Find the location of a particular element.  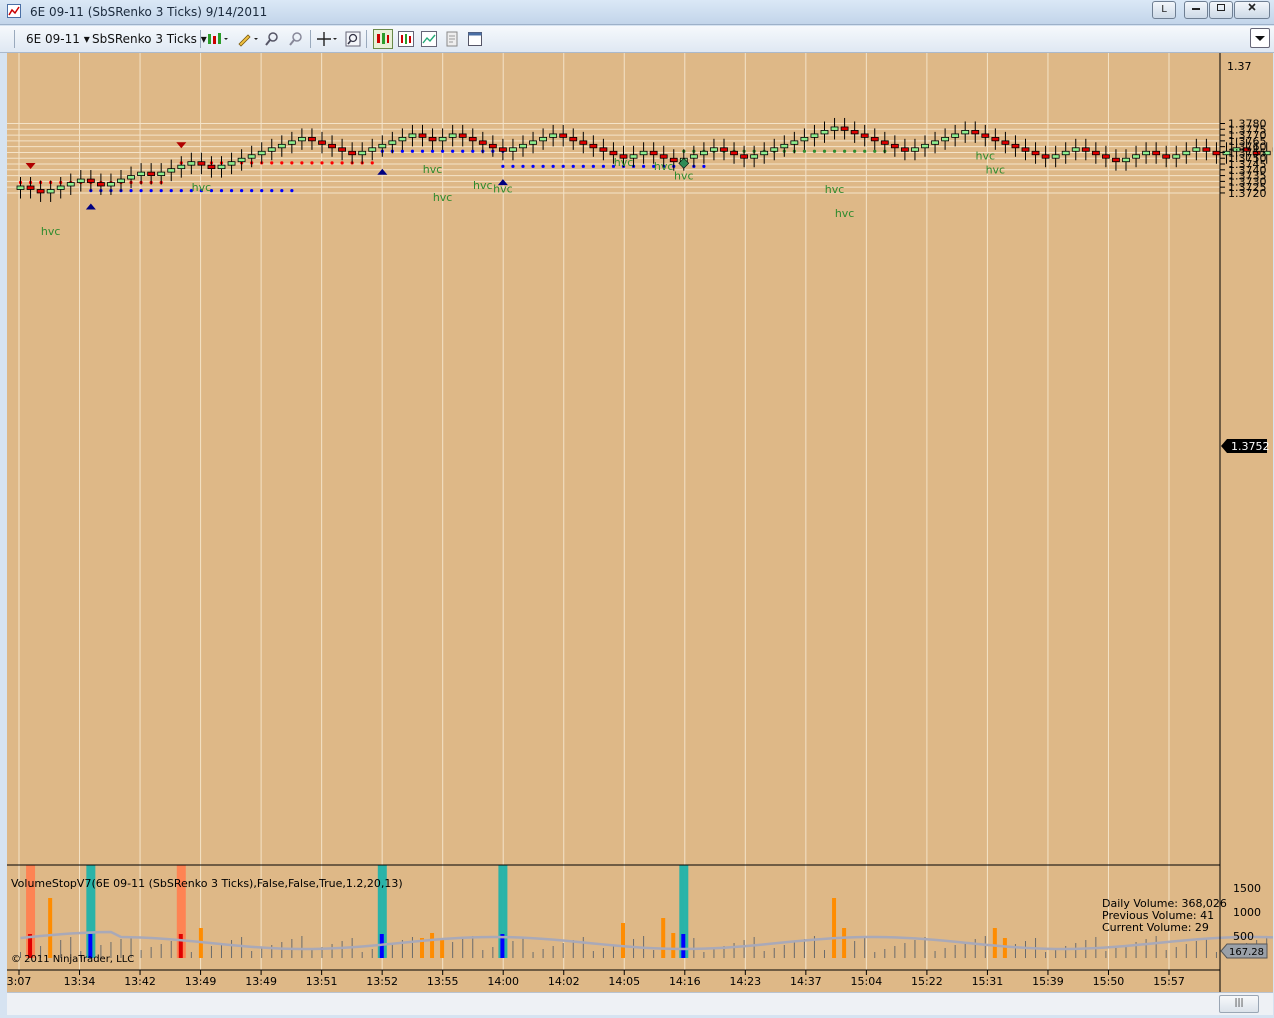

crosshair-icon is located at coordinates (327, 39).